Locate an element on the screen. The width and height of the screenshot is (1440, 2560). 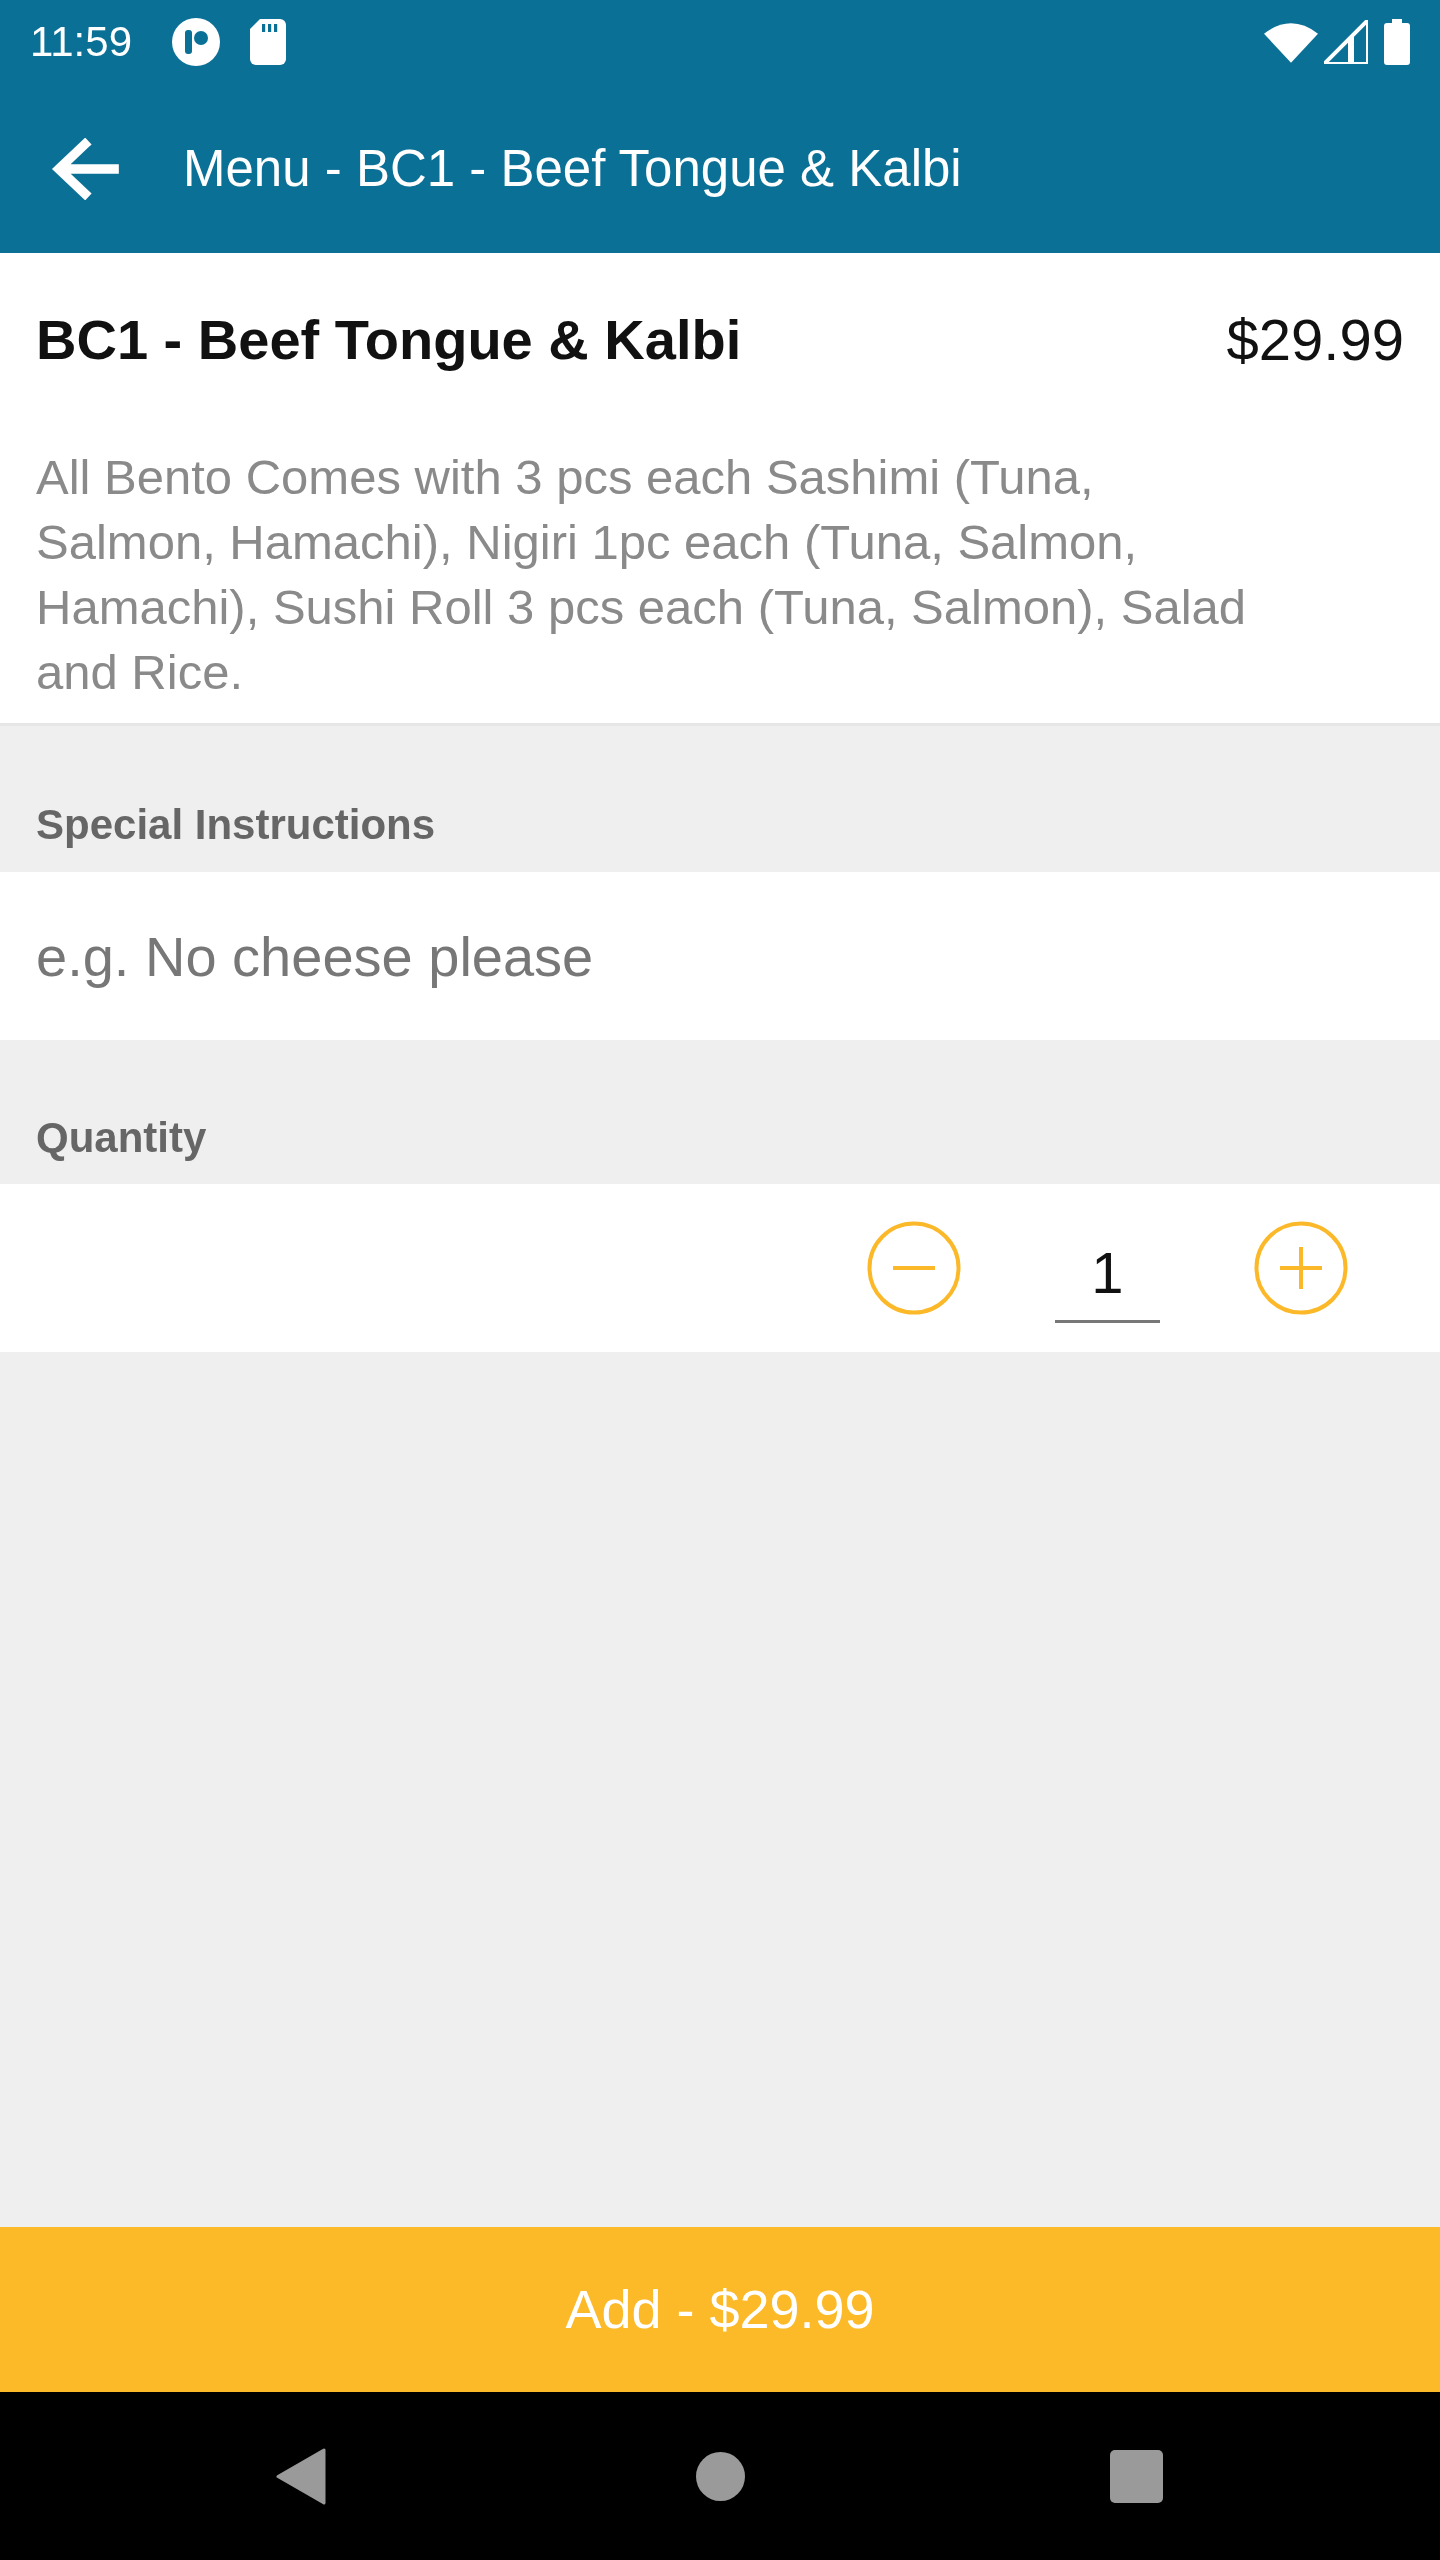
special-instructions-field: e.g. No cheese please is located at coordinates (720, 956).